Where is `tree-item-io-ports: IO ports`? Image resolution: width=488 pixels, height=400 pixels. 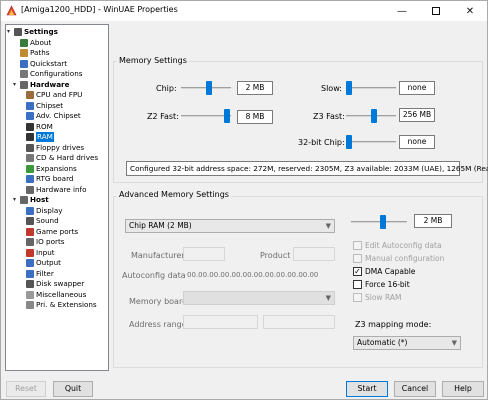
tree-item-io-ports: IO ports is located at coordinates (42, 242).